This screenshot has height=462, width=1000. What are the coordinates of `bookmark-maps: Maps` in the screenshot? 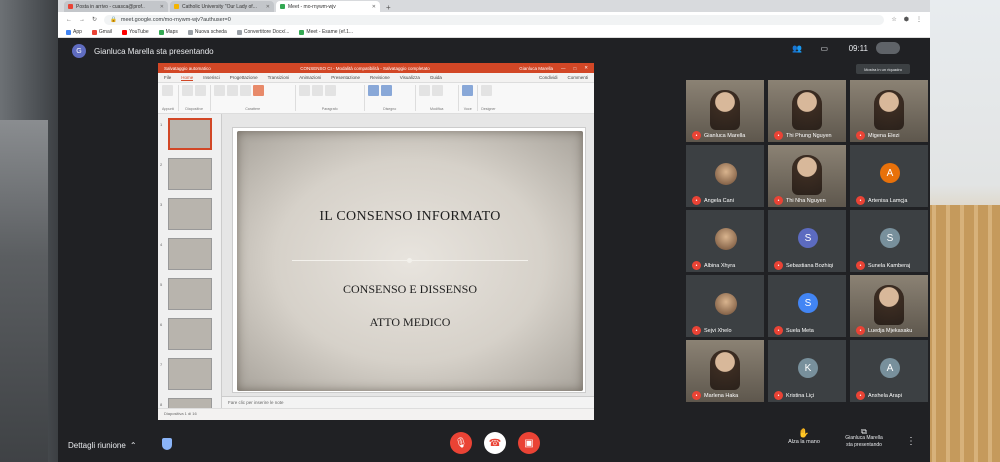 It's located at (168, 32).